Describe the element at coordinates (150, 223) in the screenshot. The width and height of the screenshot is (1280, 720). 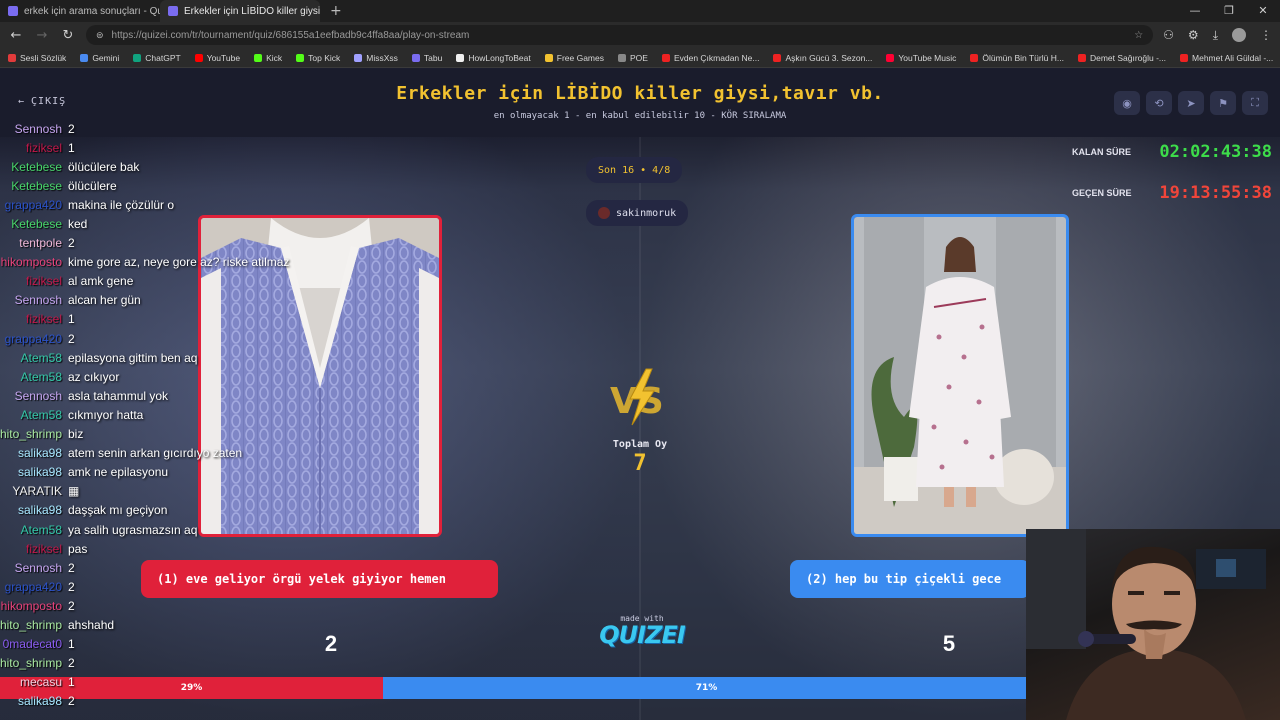
I see `chat-message: Ketebese ked` at that location.